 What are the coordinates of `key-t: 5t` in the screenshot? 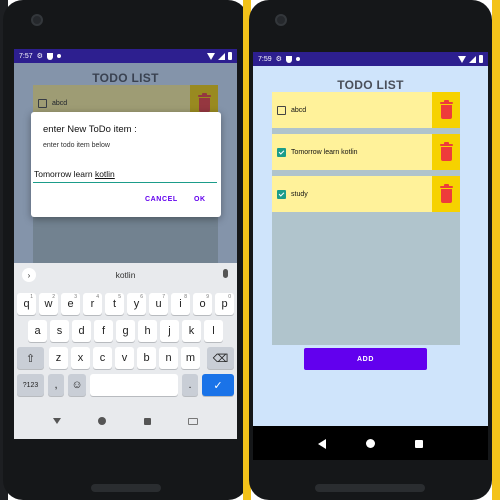 It's located at (114, 304).